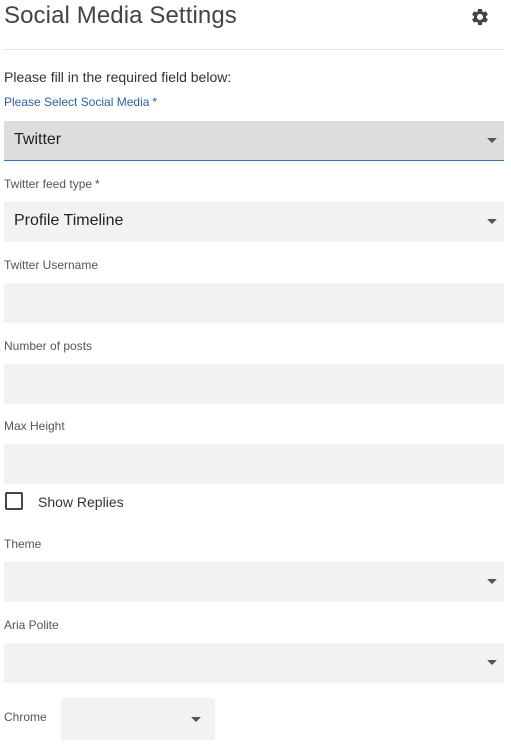 The height and width of the screenshot is (747, 511). What do you see at coordinates (48, 346) in the screenshot?
I see `num-posts-label: Number of posts` at bounding box center [48, 346].